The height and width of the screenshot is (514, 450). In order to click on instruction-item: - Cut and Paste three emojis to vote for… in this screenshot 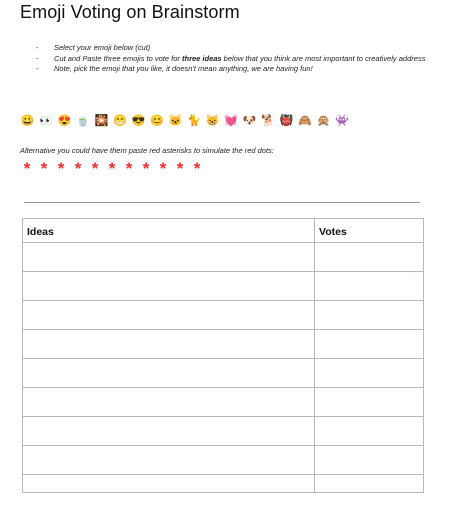, I will do `click(231, 59)`.